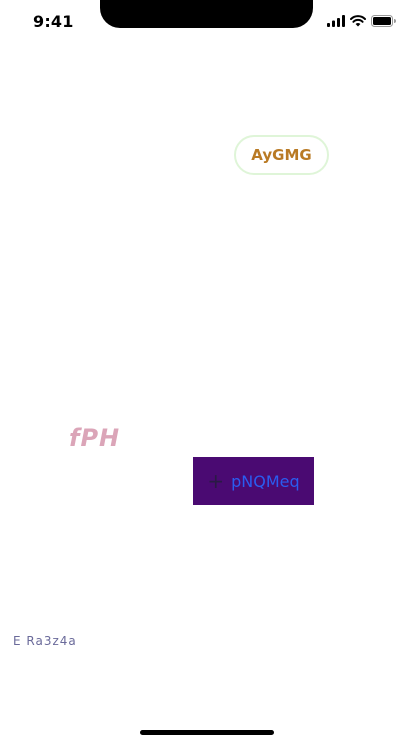 The image size is (414, 736). I want to click on status-bar: 9:41, so click(207, 22).